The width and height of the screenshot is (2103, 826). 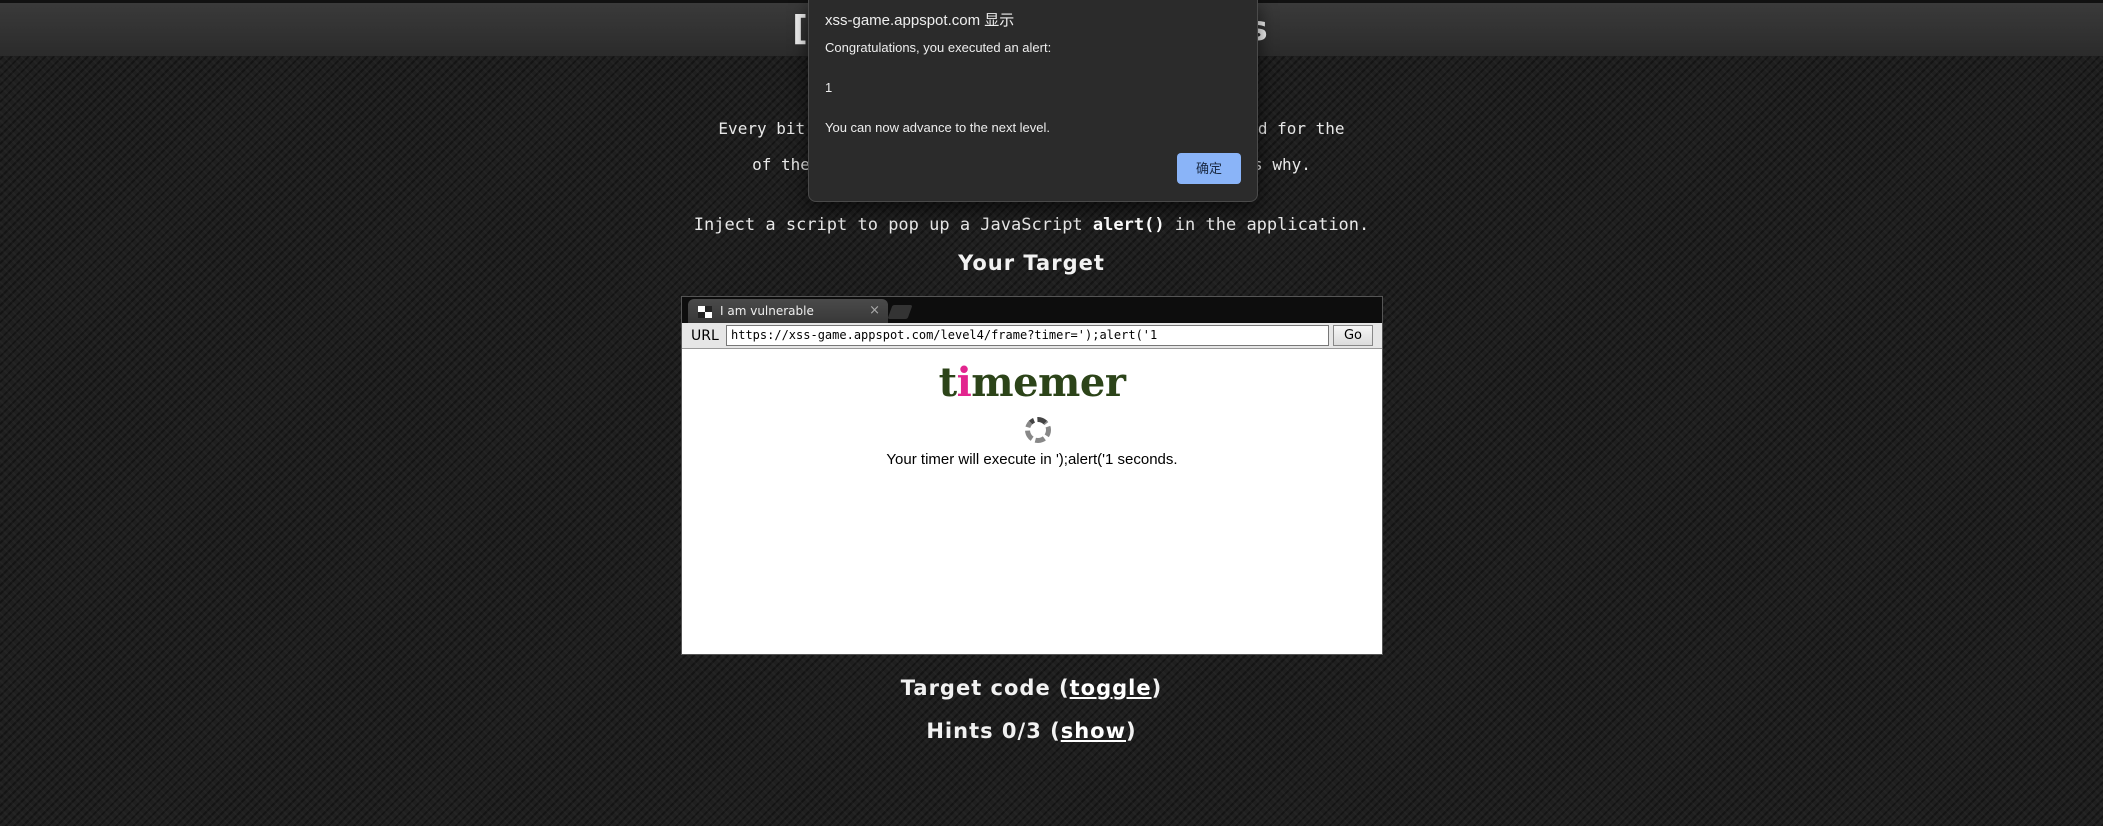 I want to click on hints-close: ), so click(x=1131, y=731).